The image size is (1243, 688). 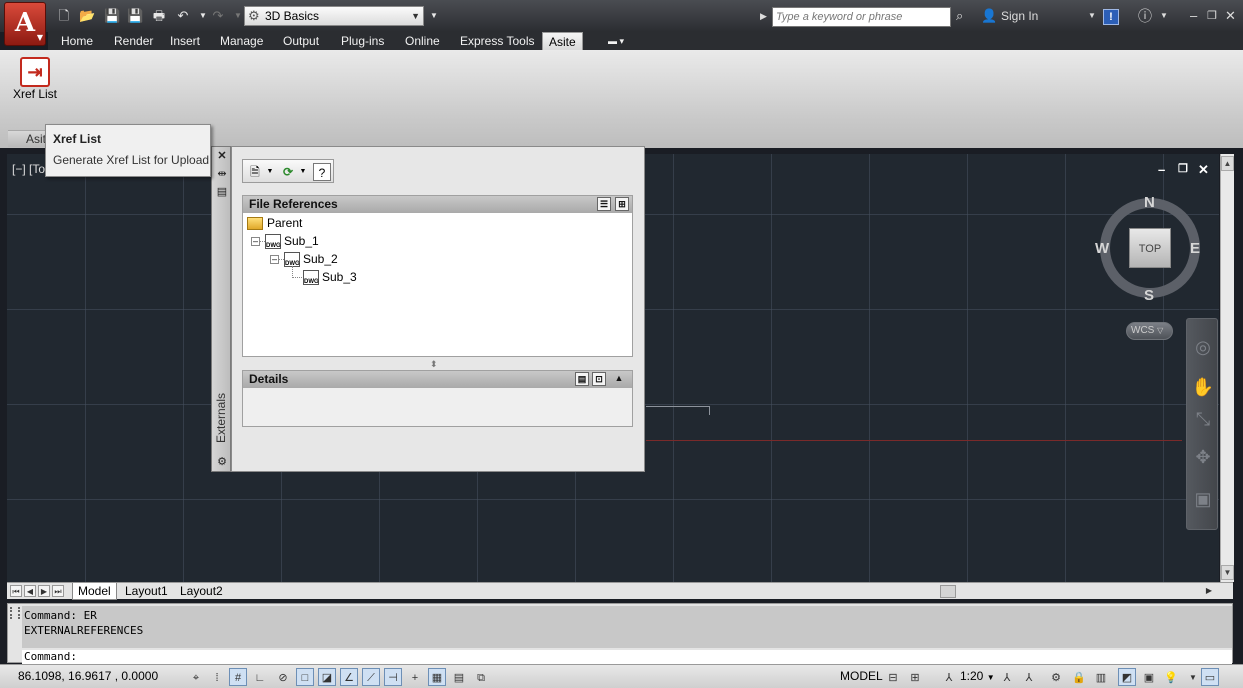 I want to click on sign-in-dropdown-icon: ▼, so click(x=1092, y=16).